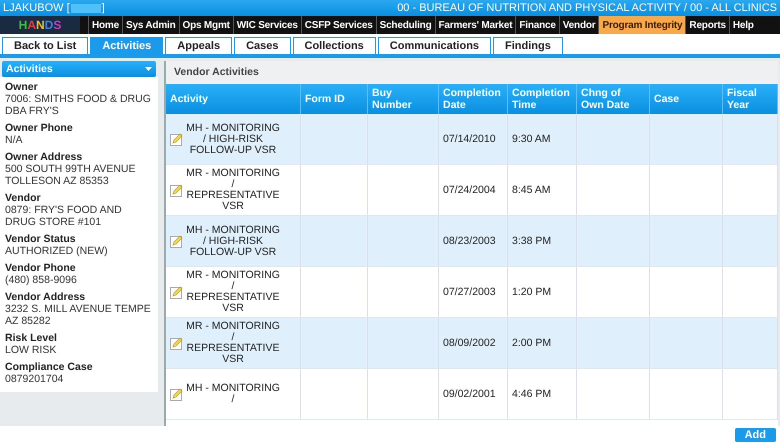 Image resolution: width=780 pixels, height=443 pixels. Describe the element at coordinates (686, 99) in the screenshot. I see `column-header: Case` at that location.